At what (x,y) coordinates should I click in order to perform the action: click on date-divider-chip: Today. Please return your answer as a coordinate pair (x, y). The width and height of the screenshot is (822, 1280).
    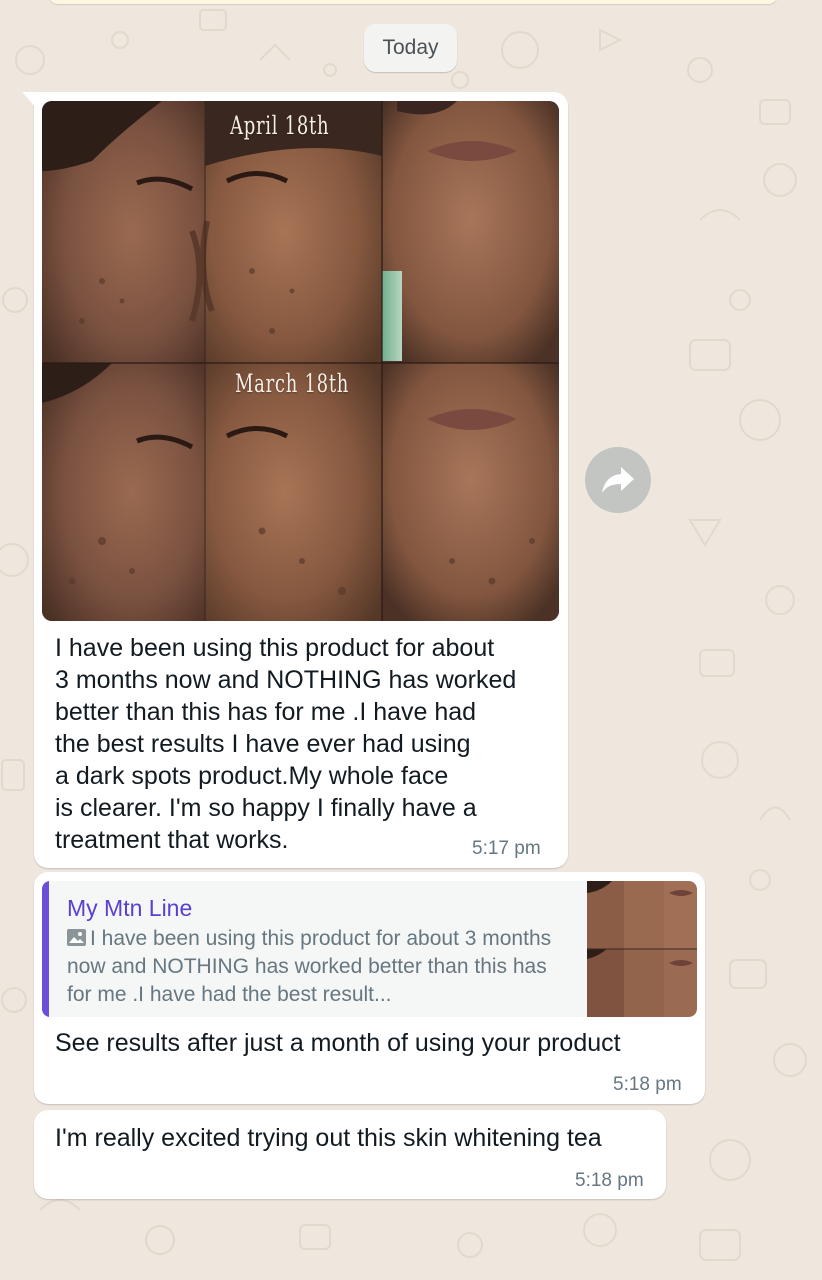
    Looking at the image, I should click on (410, 48).